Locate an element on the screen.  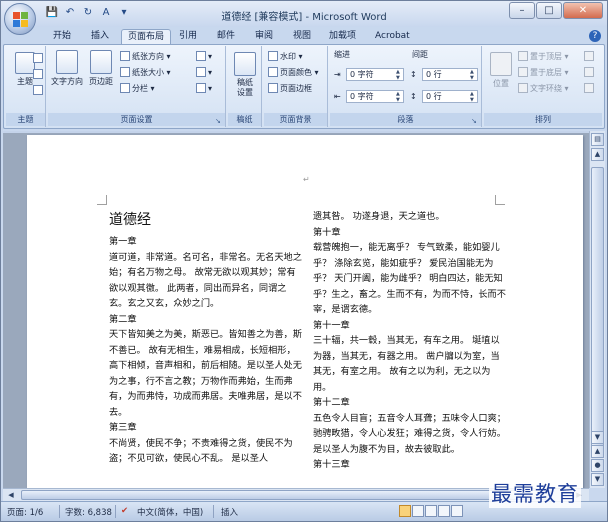
indent-left-input: 0 字符 is located at coordinates (375, 74).